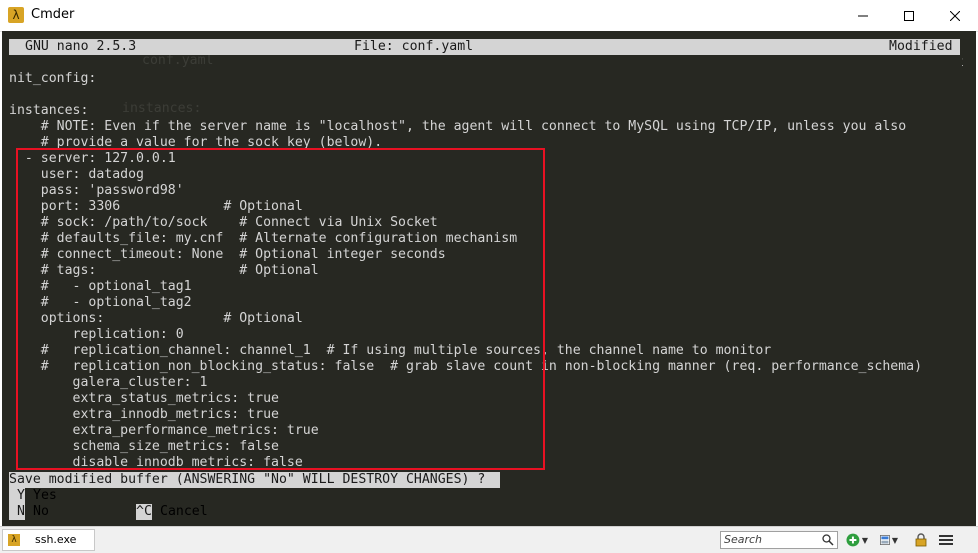 This screenshot has height=553, width=978. I want to click on console-tab: λ ssh.exe, so click(48, 540).